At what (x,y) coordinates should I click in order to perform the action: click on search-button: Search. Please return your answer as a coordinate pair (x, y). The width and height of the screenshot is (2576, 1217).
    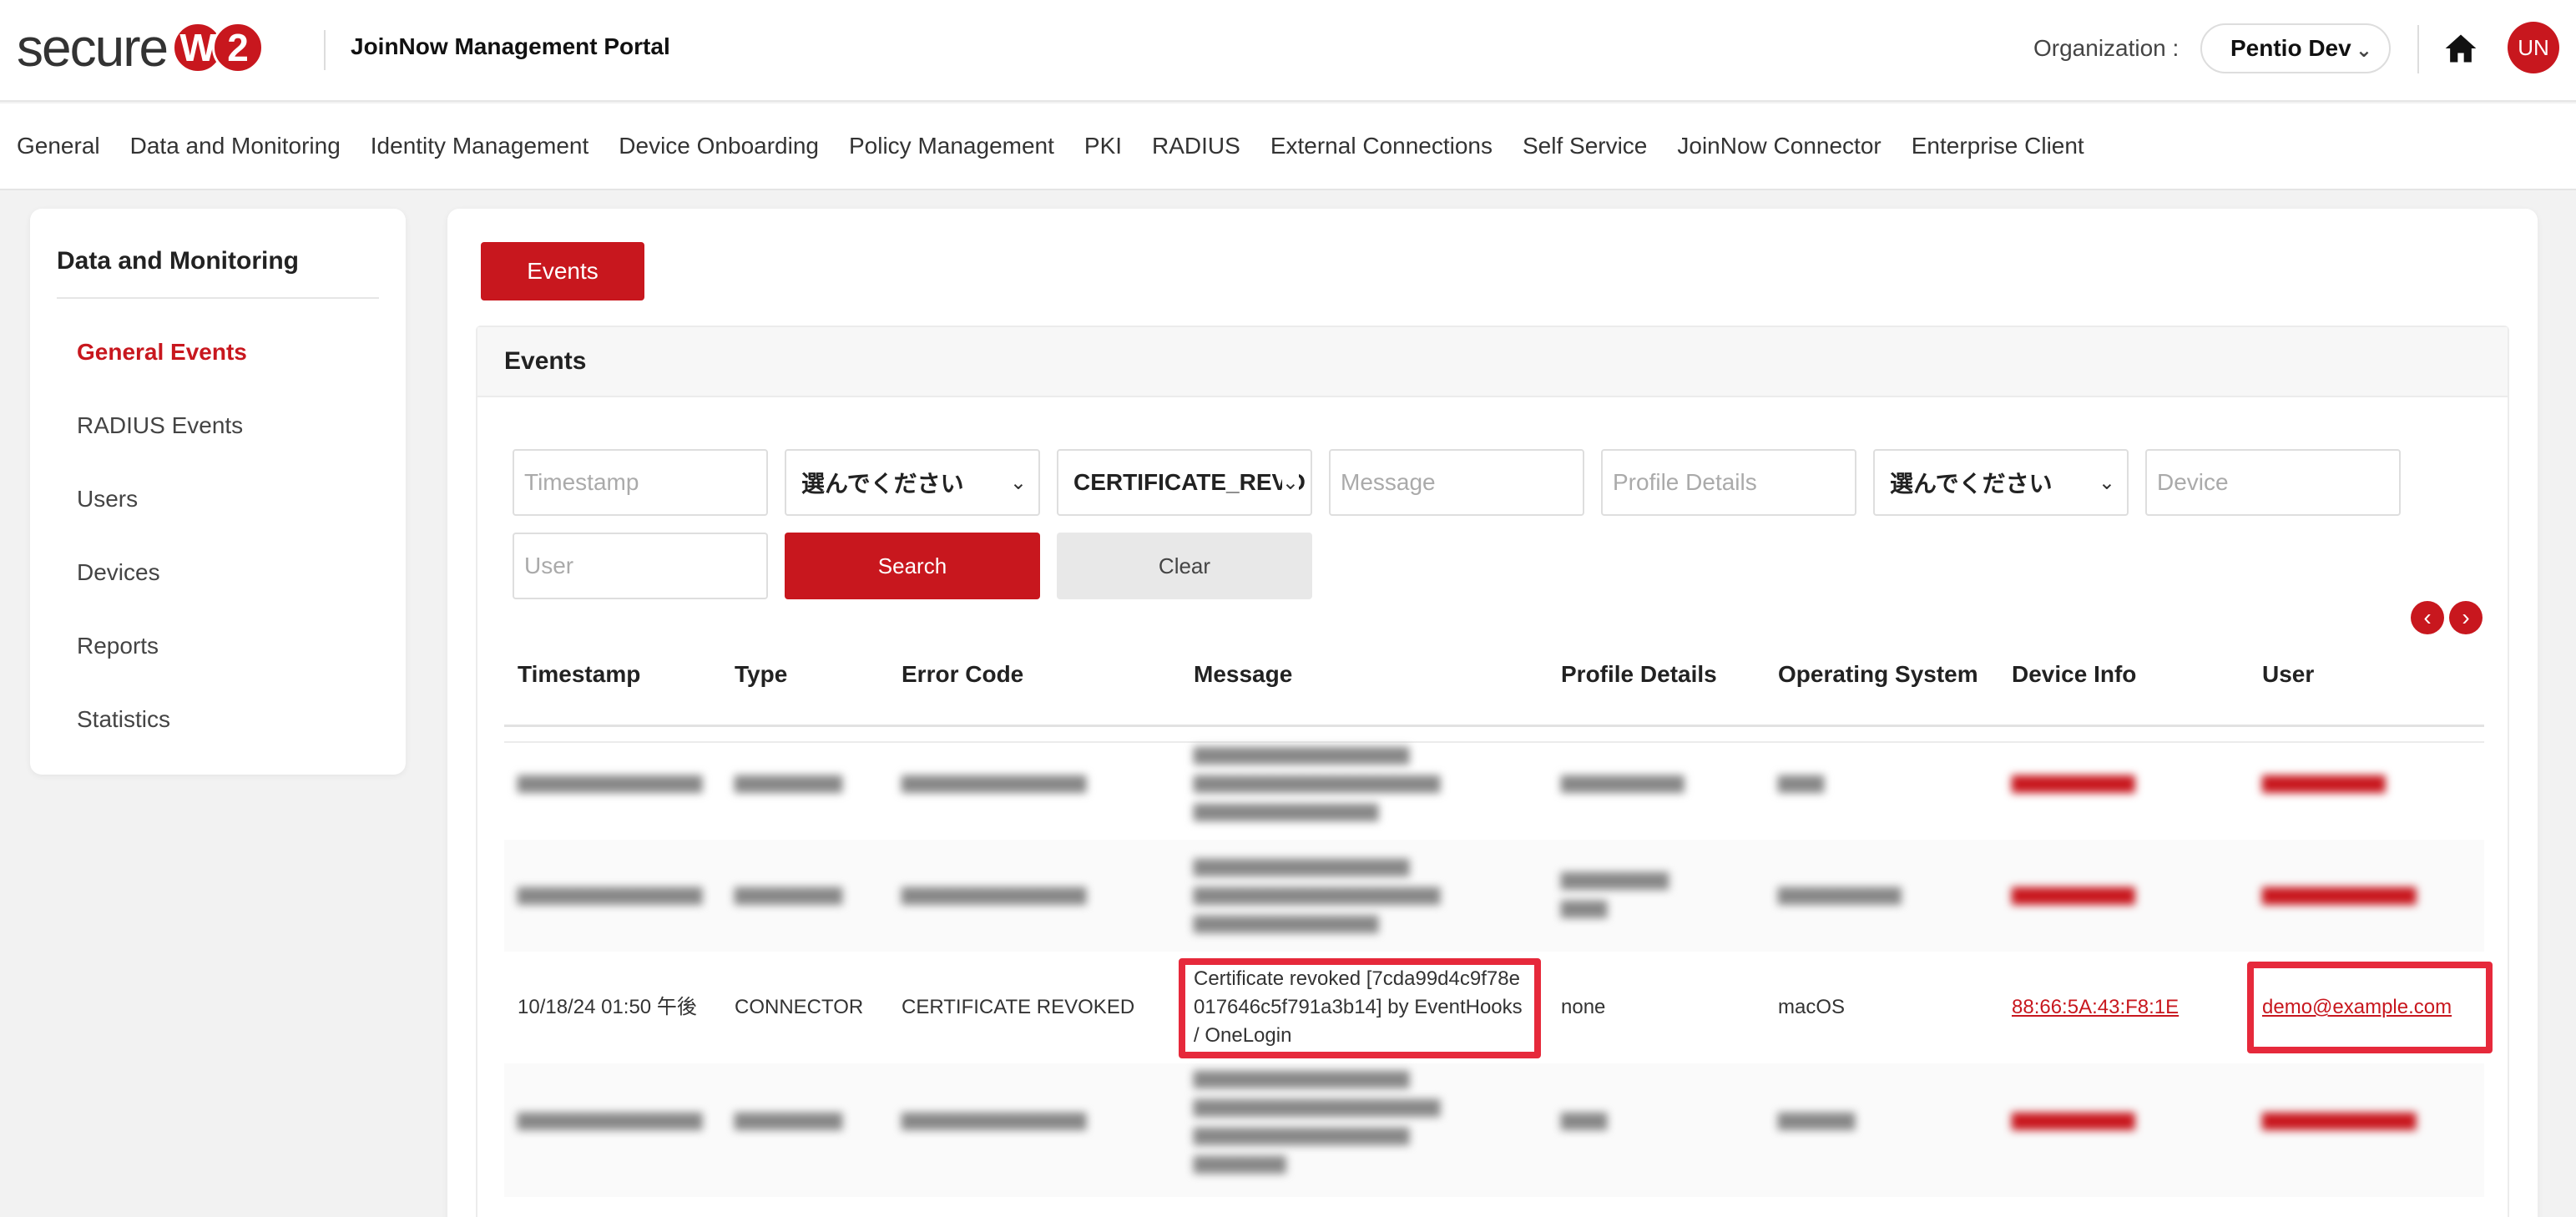
    Looking at the image, I should click on (912, 566).